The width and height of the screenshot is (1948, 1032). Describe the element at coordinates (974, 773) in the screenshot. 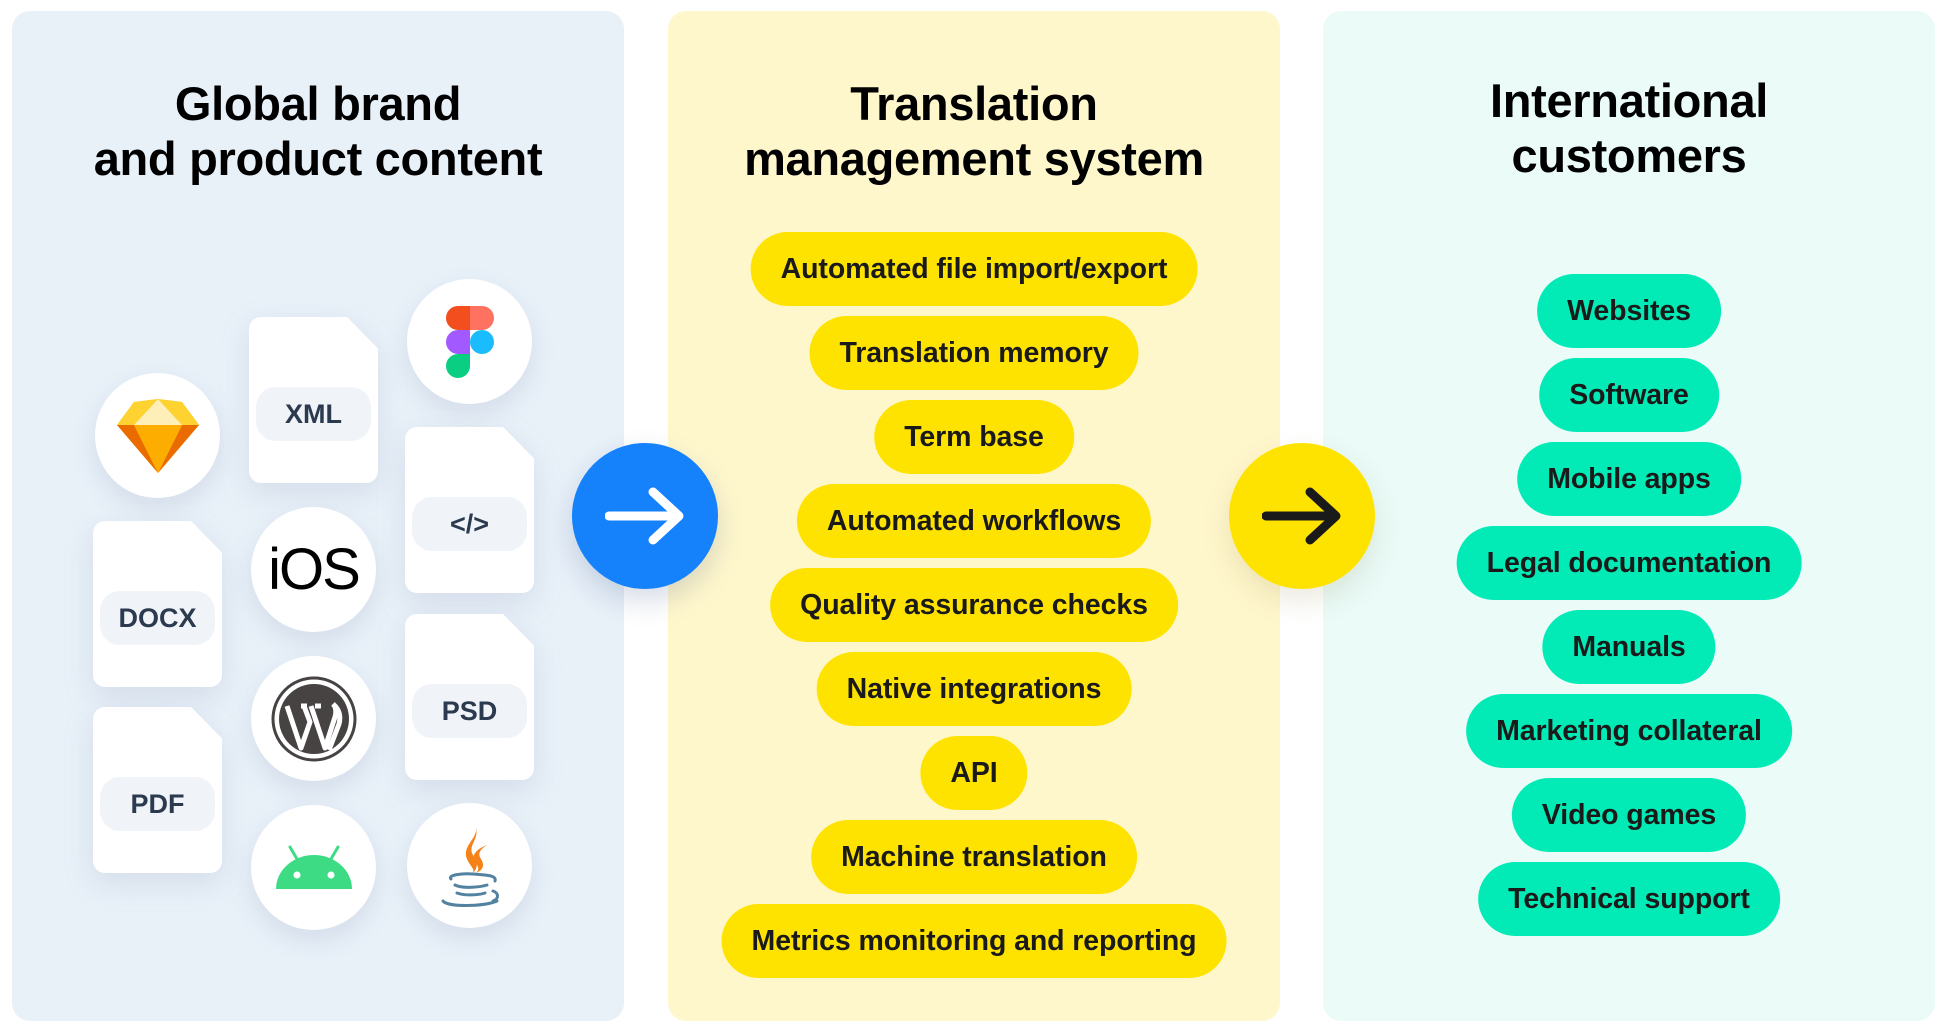

I see `tms-feature-pill: API` at that location.